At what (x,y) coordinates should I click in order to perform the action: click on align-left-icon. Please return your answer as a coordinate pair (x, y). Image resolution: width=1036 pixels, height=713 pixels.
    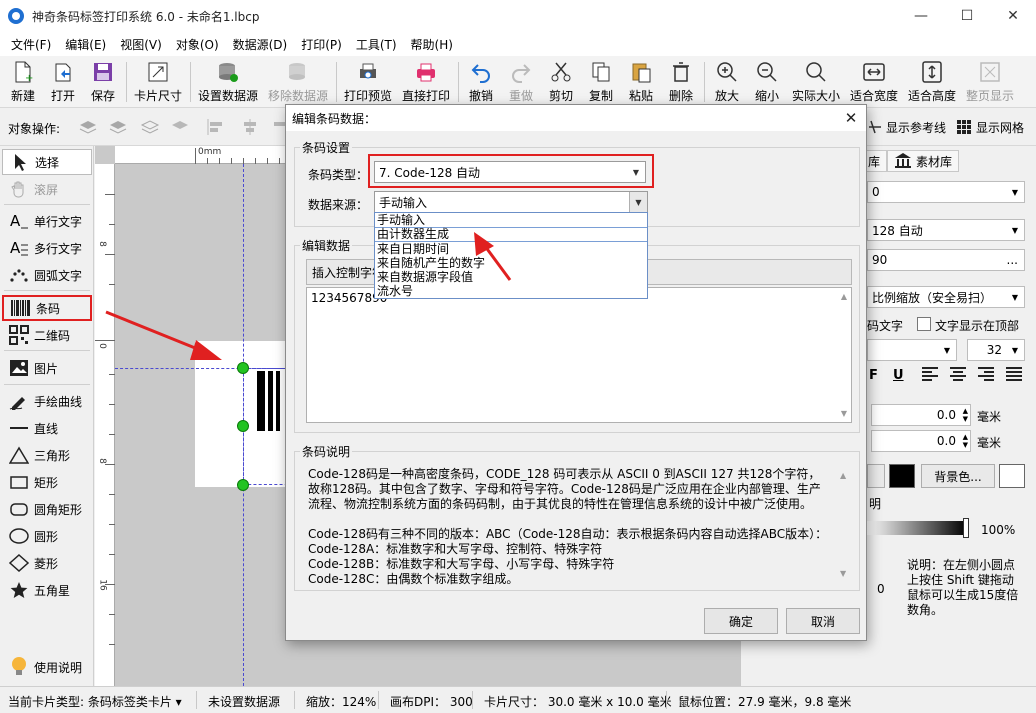
    Looking at the image, I should click on (216, 127).